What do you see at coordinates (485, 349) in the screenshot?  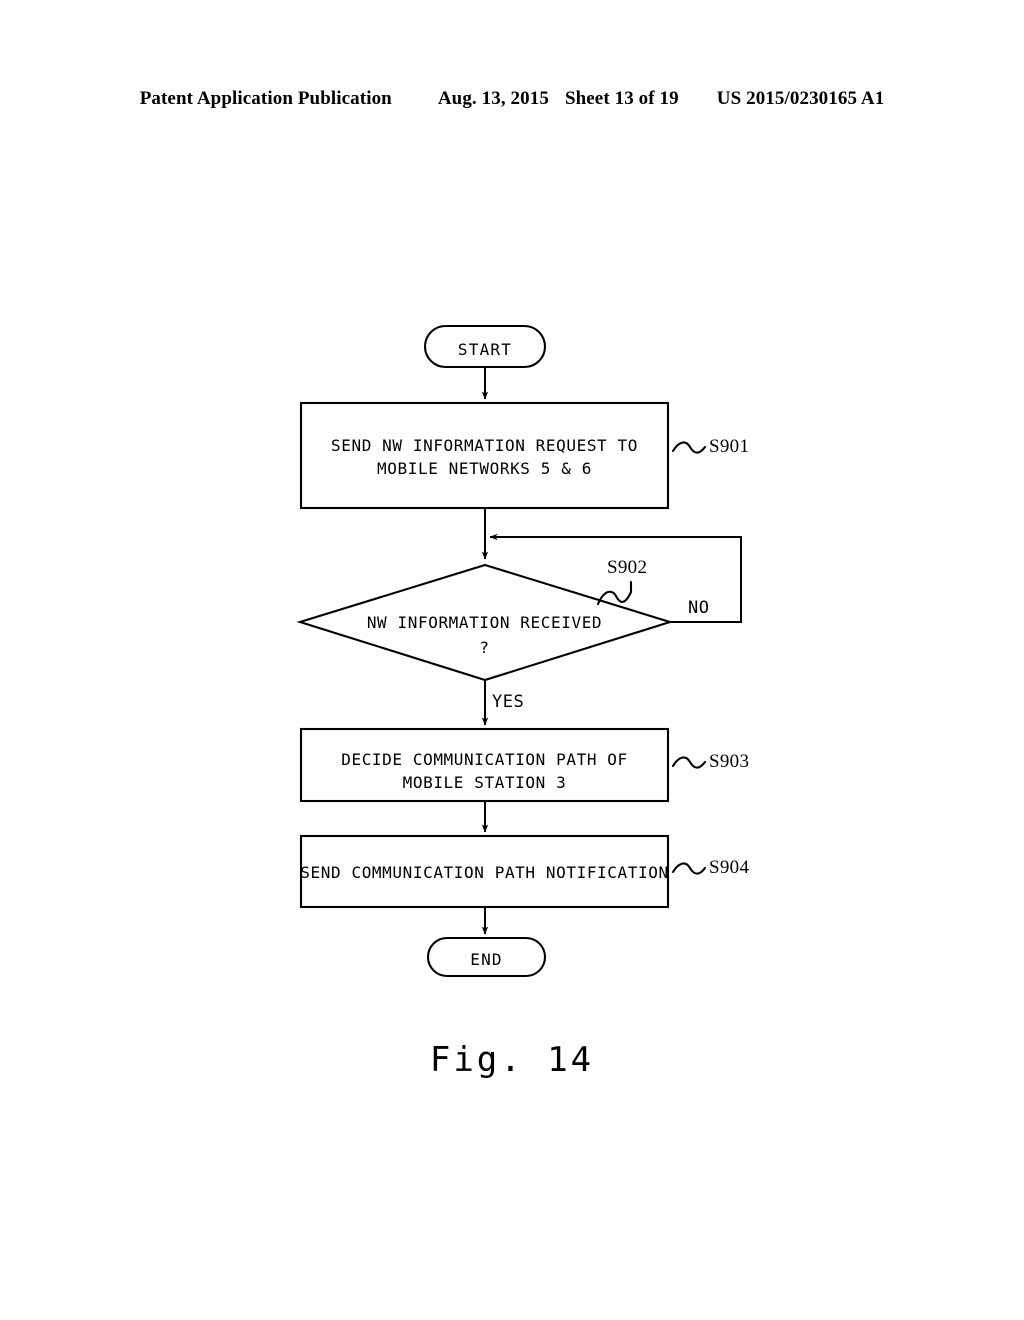 I see `node-start-label: START` at bounding box center [485, 349].